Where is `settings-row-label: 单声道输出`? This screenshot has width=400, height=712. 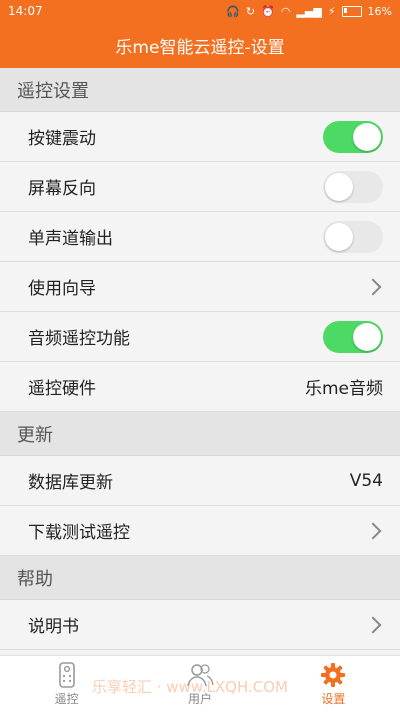 settings-row-label: 单声道输出 is located at coordinates (70, 239).